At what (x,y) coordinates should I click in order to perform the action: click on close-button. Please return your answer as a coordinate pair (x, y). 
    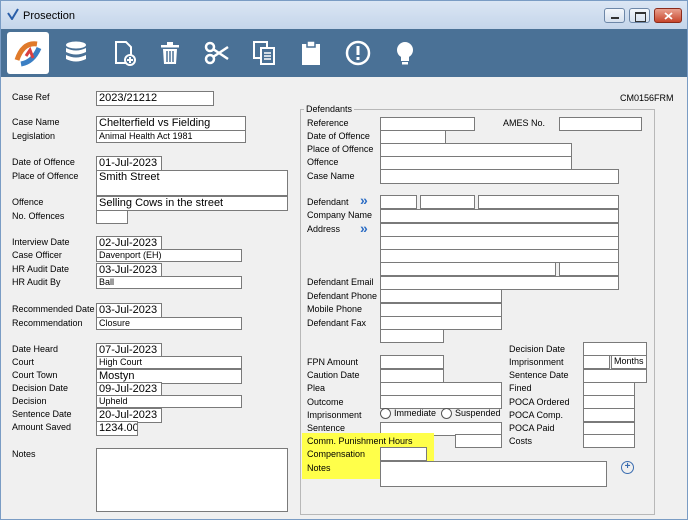
    Looking at the image, I should click on (668, 15).